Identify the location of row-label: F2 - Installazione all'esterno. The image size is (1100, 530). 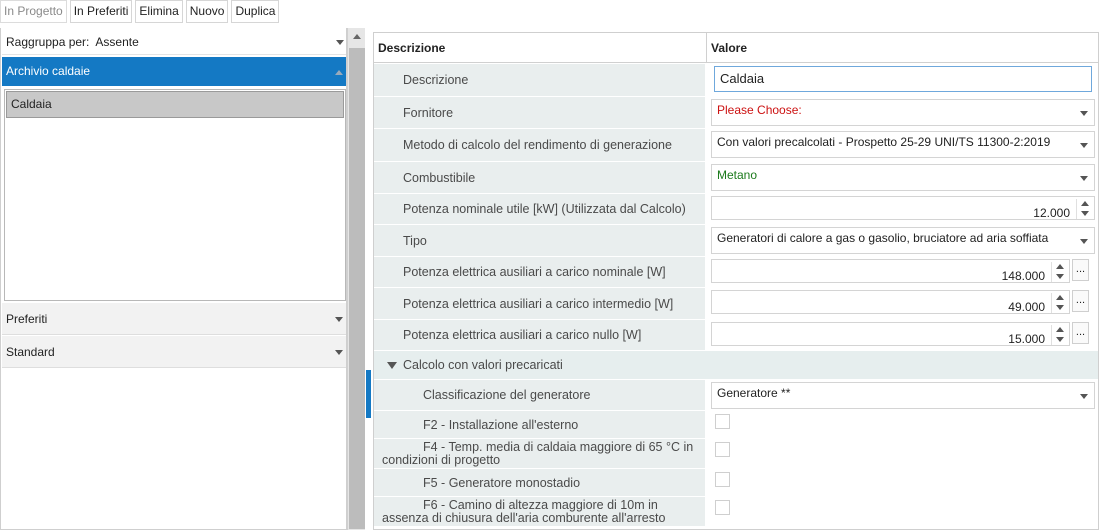
(539, 424).